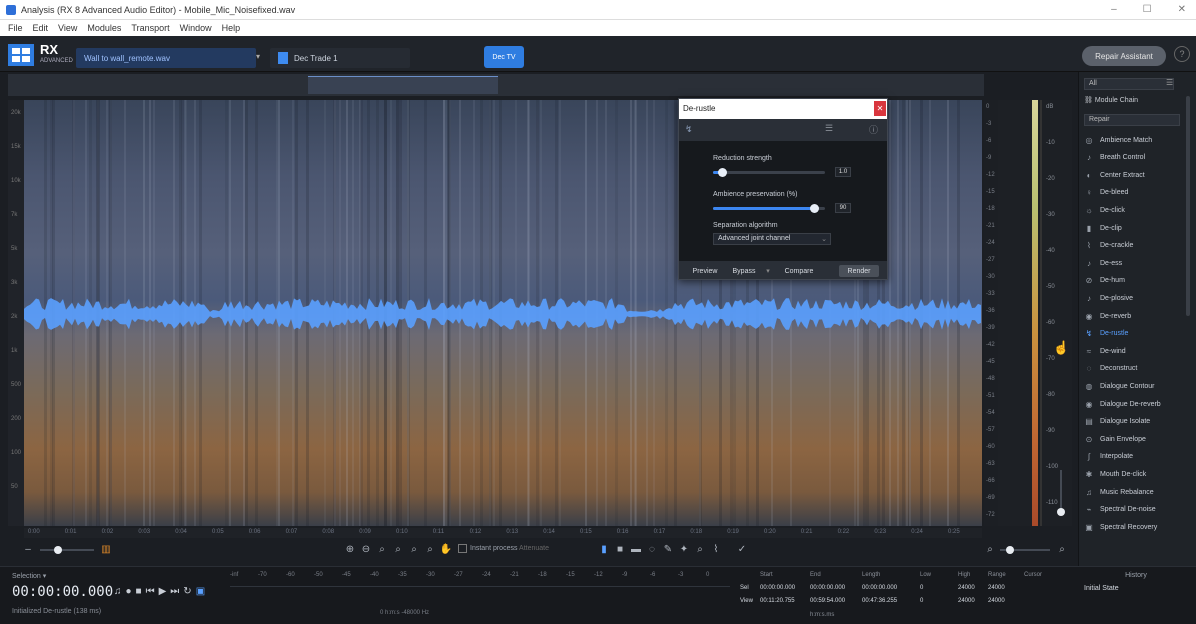 The height and width of the screenshot is (624, 1196). Describe the element at coordinates (1134, 246) in the screenshot. I see `module-item: ⌇ De-crackle` at that location.